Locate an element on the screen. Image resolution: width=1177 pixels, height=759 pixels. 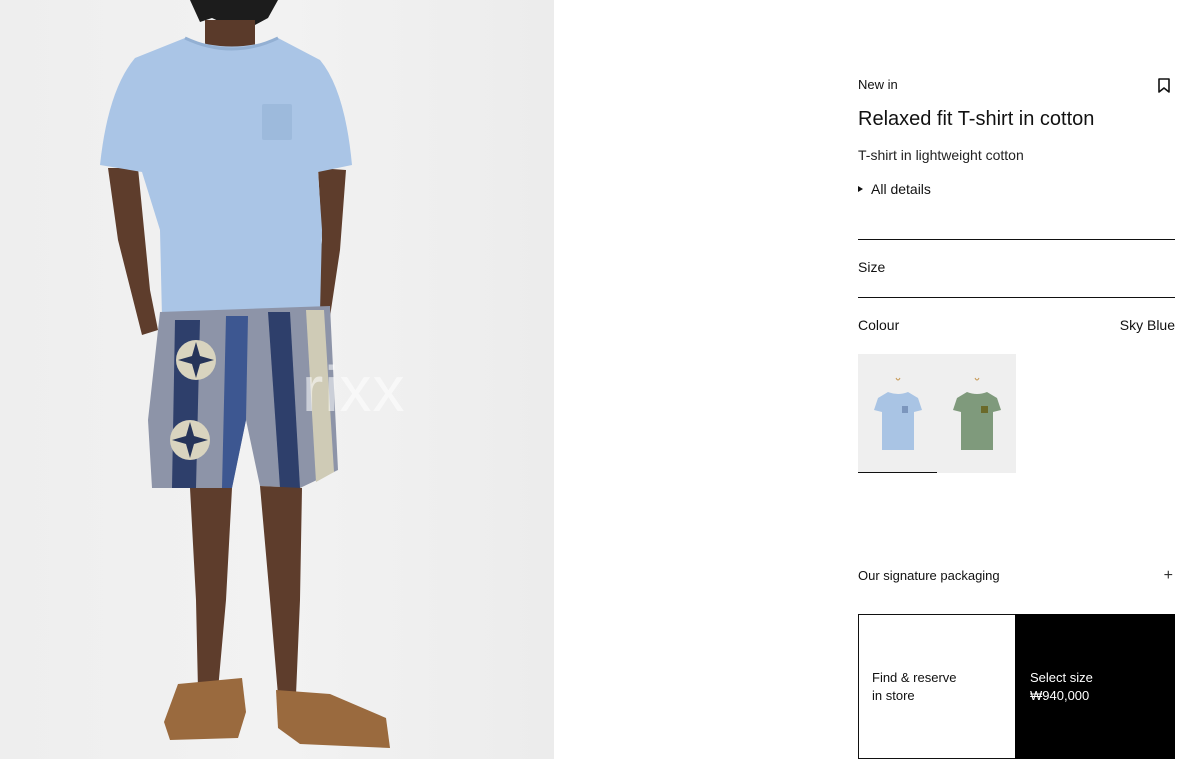
signature-packaging-accordion: Our signature packaging + is located at coordinates (1016, 575).